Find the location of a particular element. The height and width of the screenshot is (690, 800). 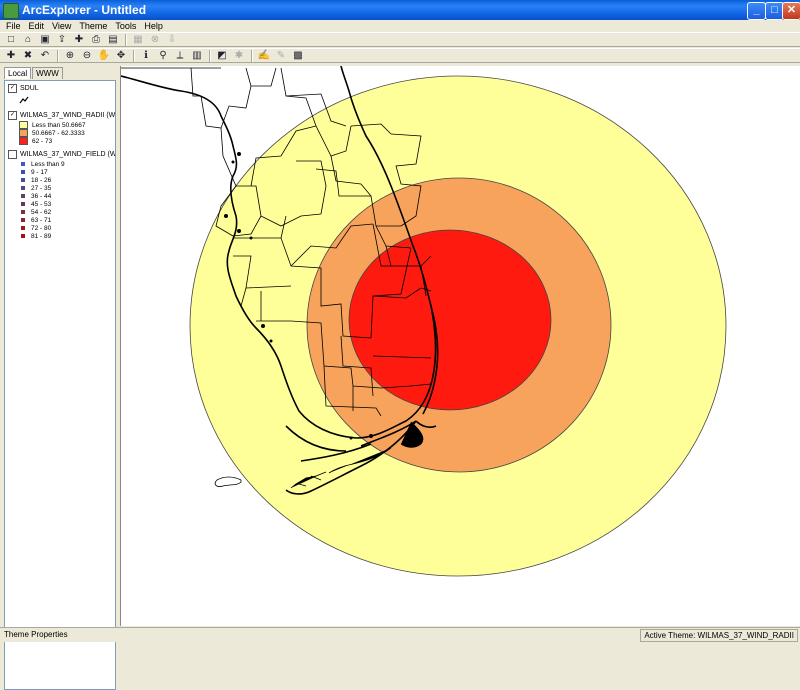

tools-toolbar: ✚ ✖ ↶ ⊕ ⊖ ✋ ✥ ℹ ⚲ ⟂ ▥ ◩ ✱ ✍ ✎ ▩ is located at coordinates (400, 55).